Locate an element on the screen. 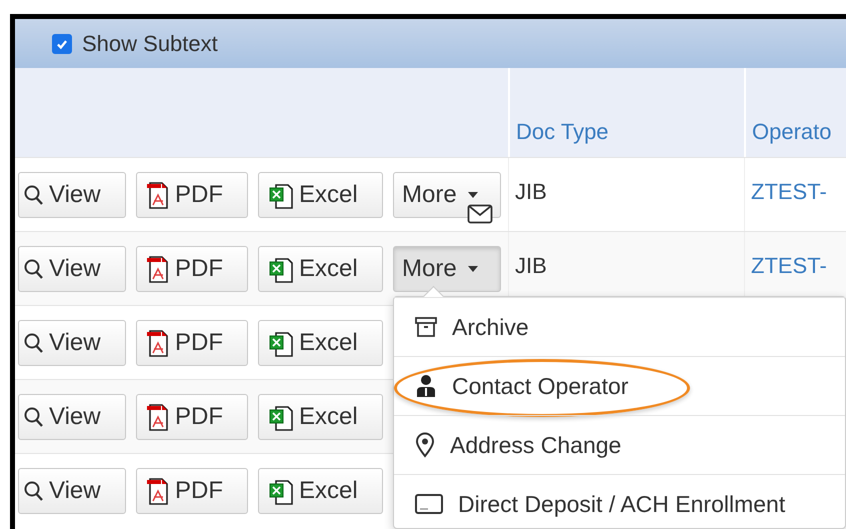 The width and height of the screenshot is (846, 529). column-header: Operato is located at coordinates (792, 132).